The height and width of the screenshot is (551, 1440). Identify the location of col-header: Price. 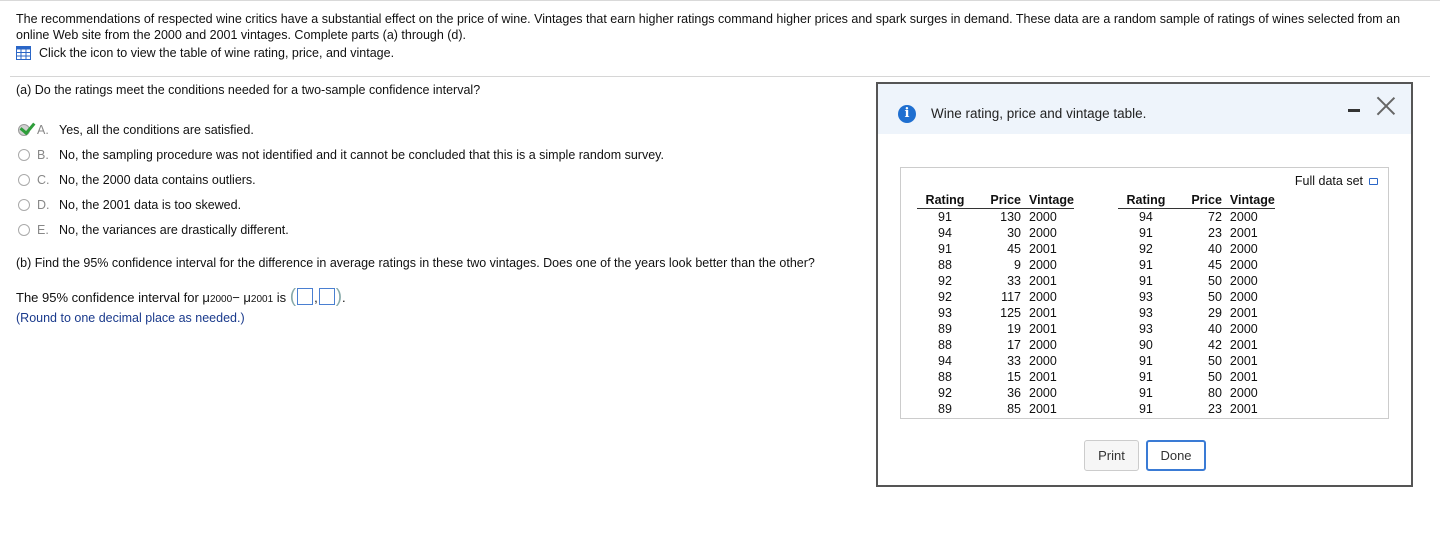
(1001, 200).